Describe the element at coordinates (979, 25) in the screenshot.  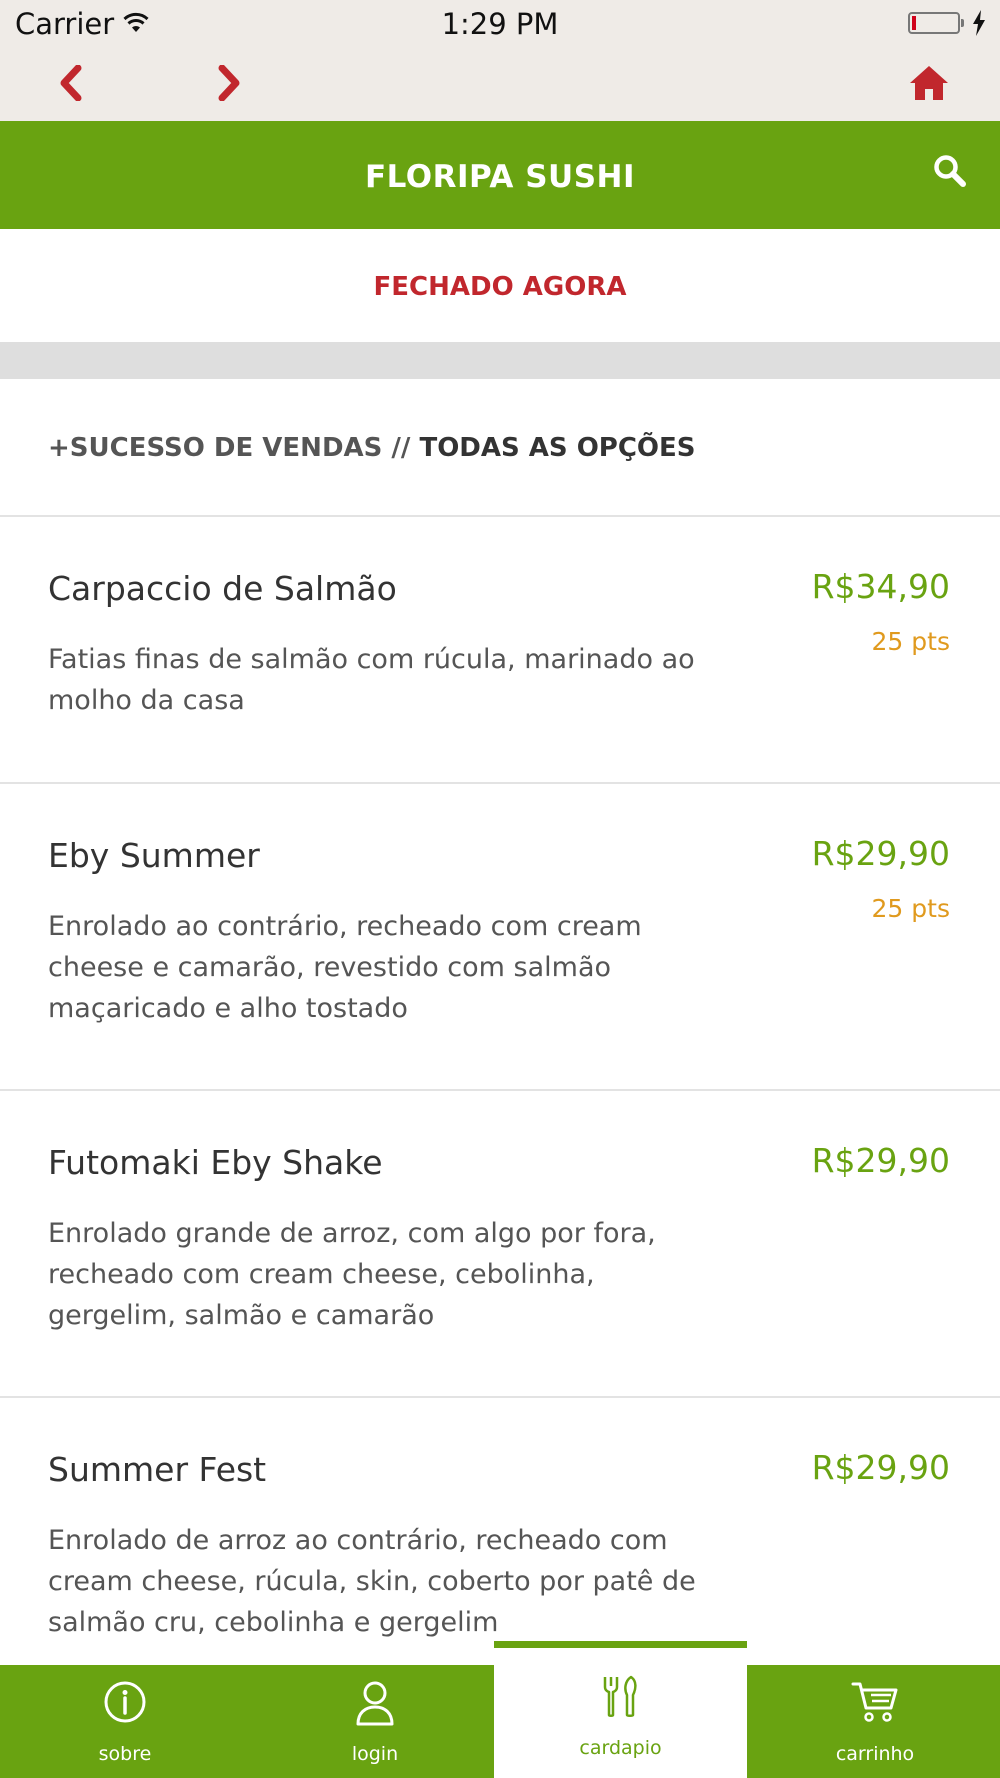
I see `charging-bolt-icon` at that location.